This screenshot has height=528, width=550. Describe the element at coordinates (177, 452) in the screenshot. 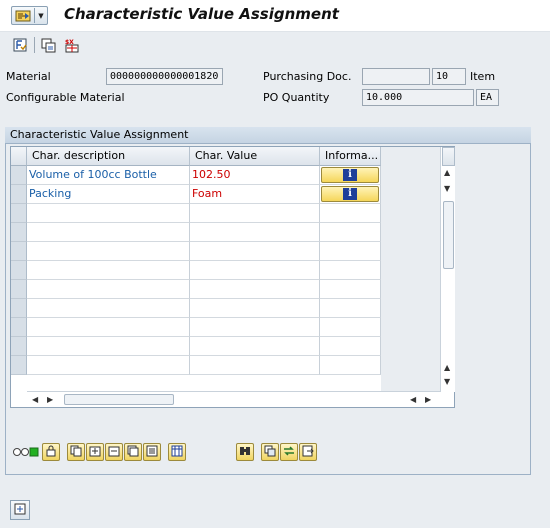

I see `table-settings-button` at that location.